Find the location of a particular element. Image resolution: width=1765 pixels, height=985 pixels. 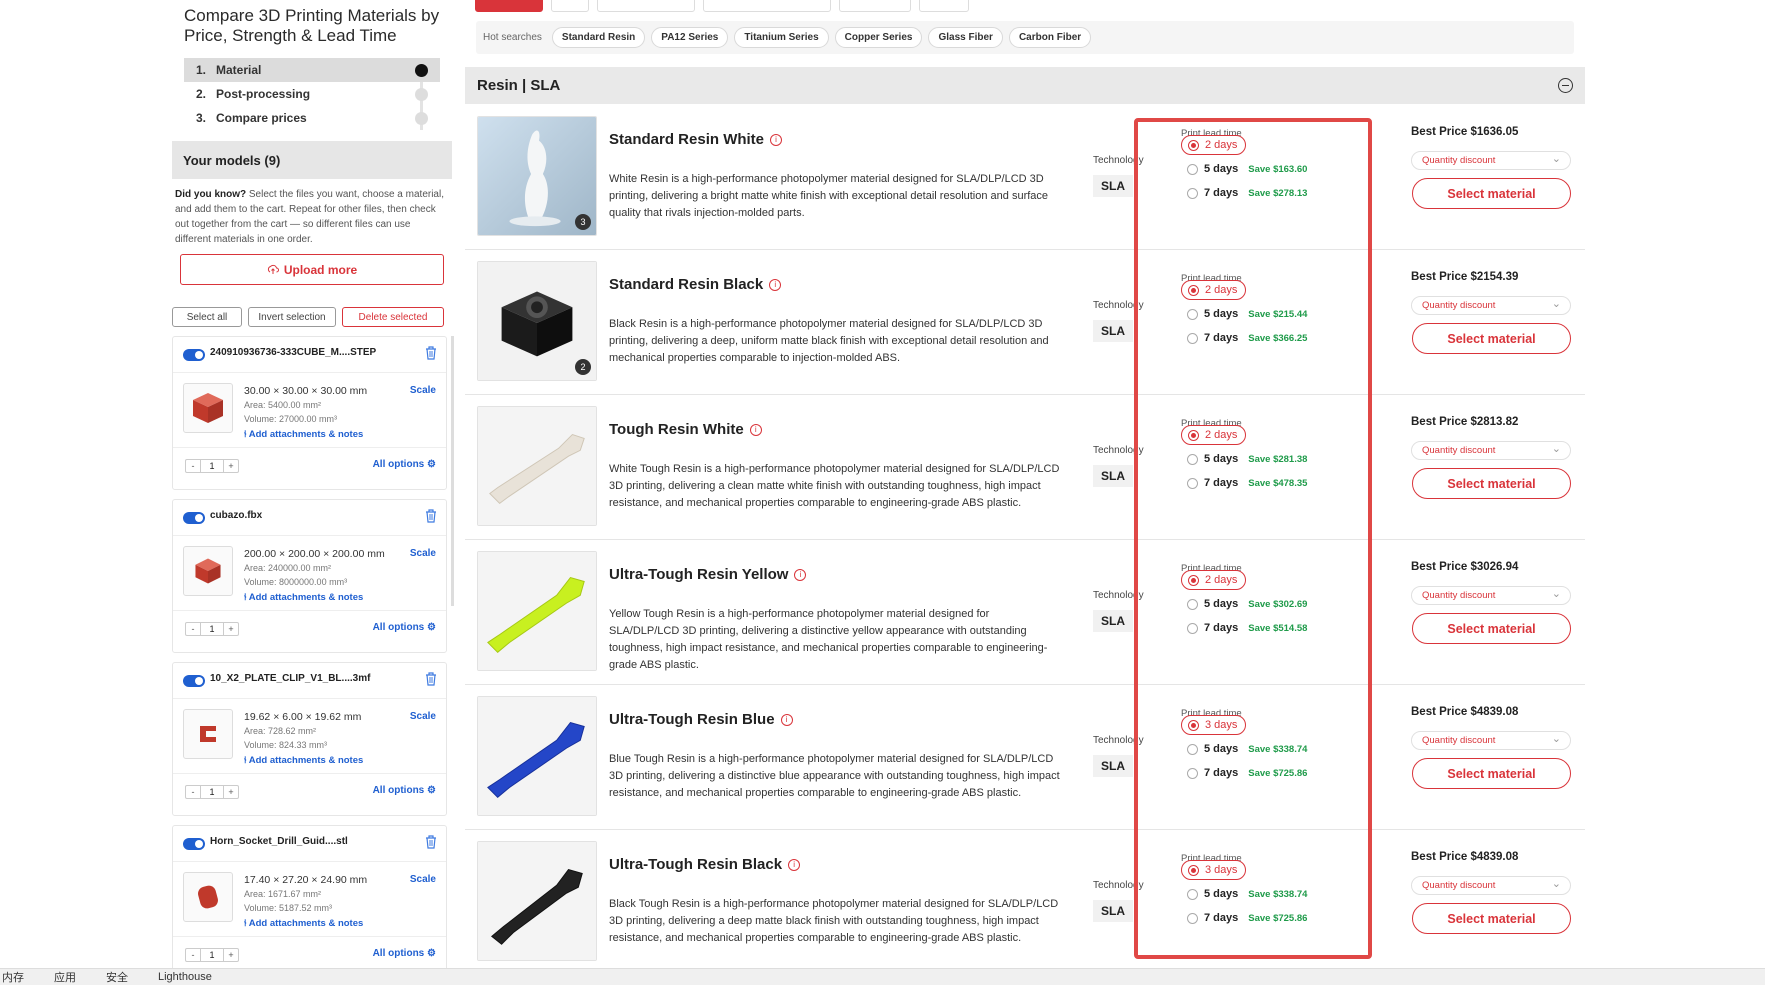

lead-time-option: 5 days Save $281.38 is located at coordinates (1244, 459).